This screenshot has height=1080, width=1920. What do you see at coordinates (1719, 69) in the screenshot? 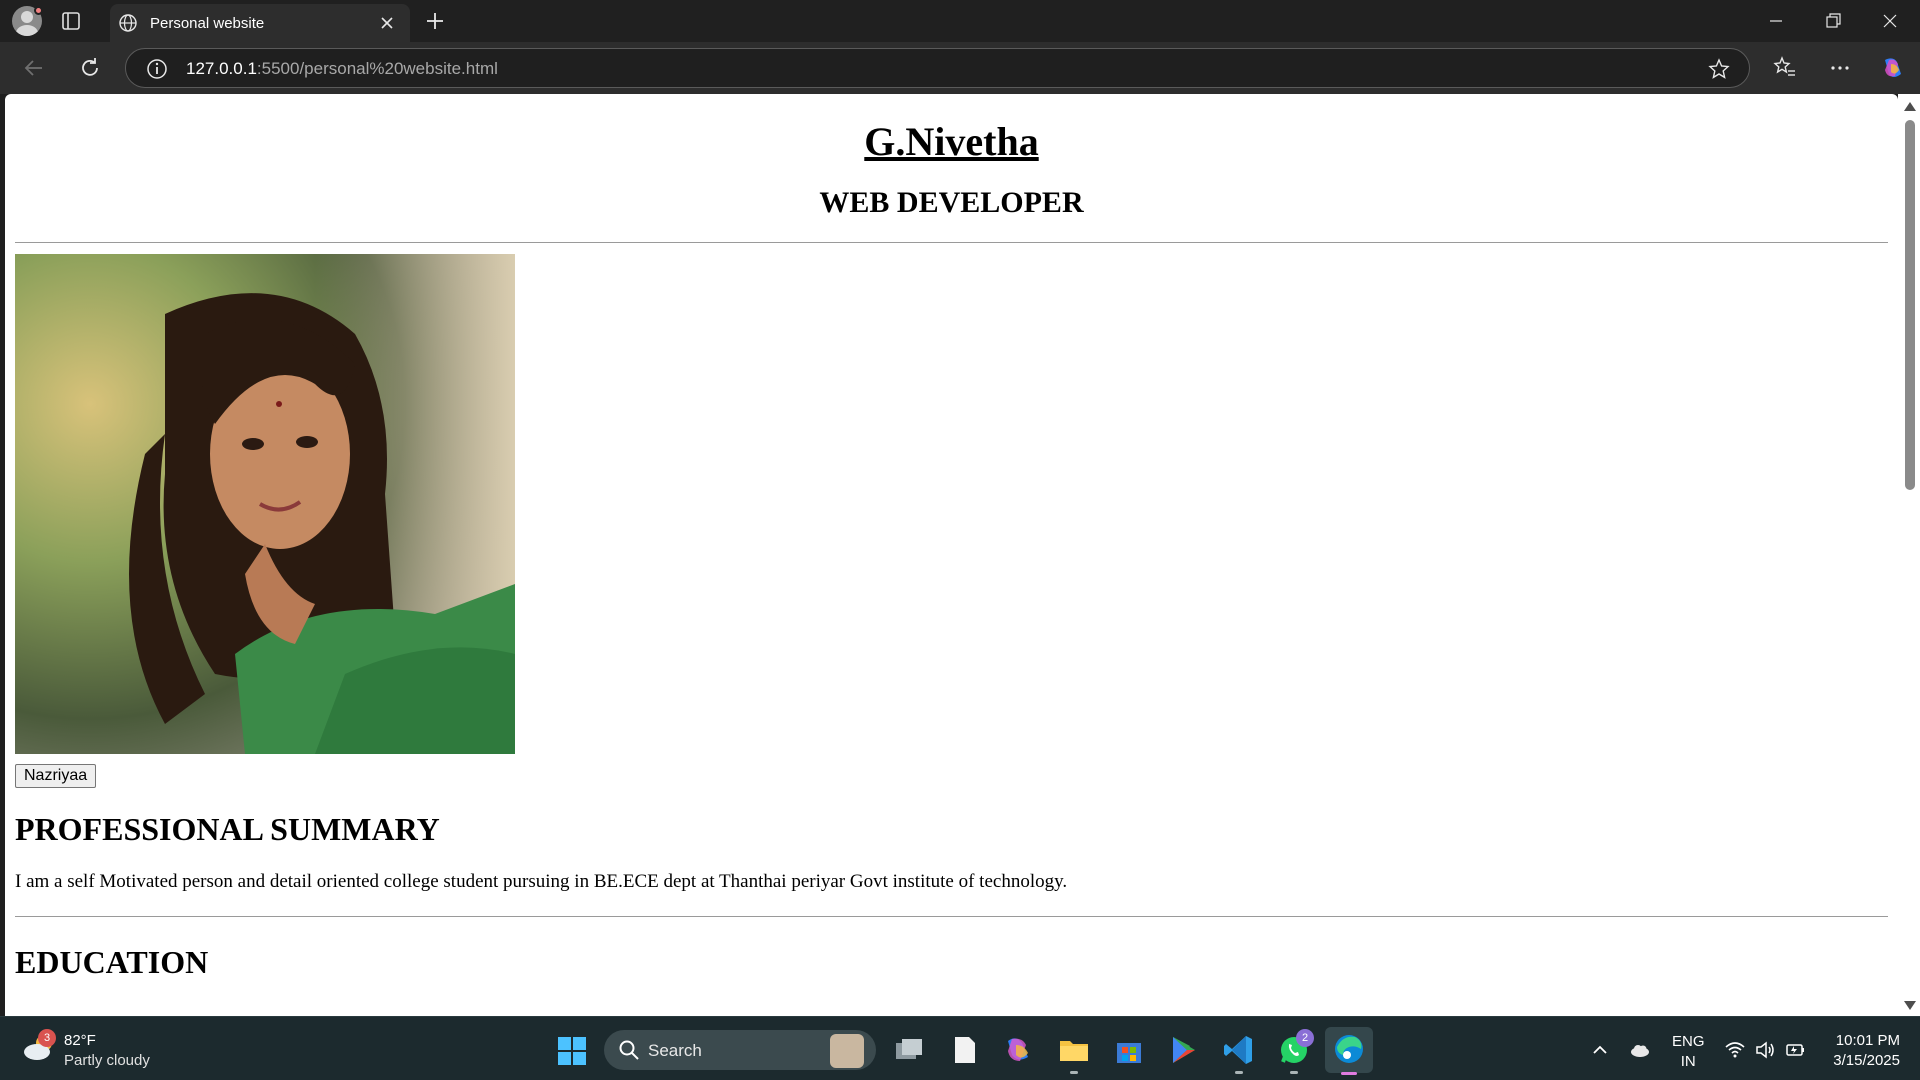
I see `favorite-star-icon` at bounding box center [1719, 69].